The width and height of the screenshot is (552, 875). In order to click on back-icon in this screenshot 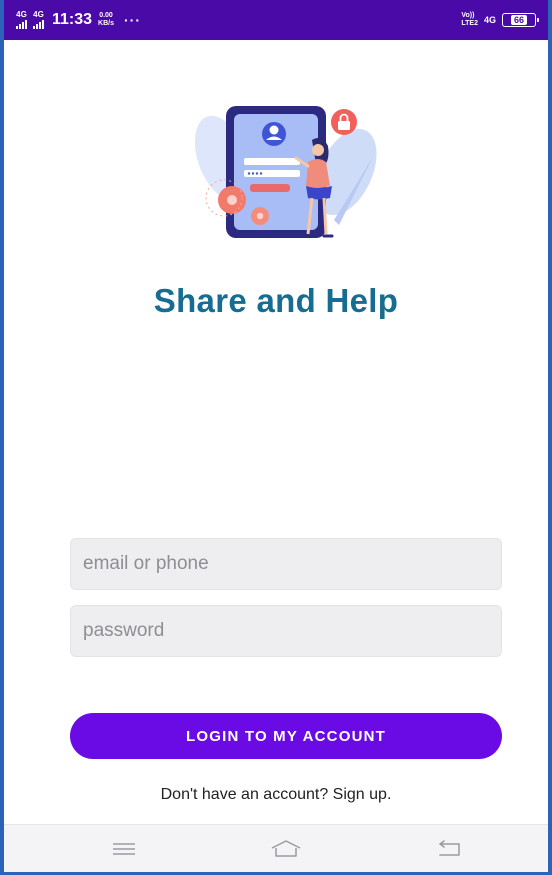, I will do `click(449, 848)`.